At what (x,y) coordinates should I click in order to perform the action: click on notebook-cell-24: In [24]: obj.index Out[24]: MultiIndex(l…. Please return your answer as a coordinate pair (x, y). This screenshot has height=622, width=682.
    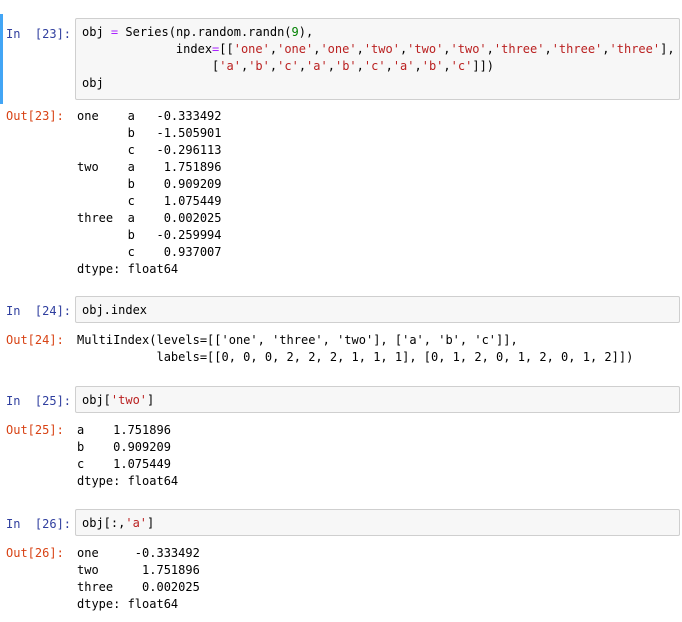
    Looking at the image, I should click on (341, 334).